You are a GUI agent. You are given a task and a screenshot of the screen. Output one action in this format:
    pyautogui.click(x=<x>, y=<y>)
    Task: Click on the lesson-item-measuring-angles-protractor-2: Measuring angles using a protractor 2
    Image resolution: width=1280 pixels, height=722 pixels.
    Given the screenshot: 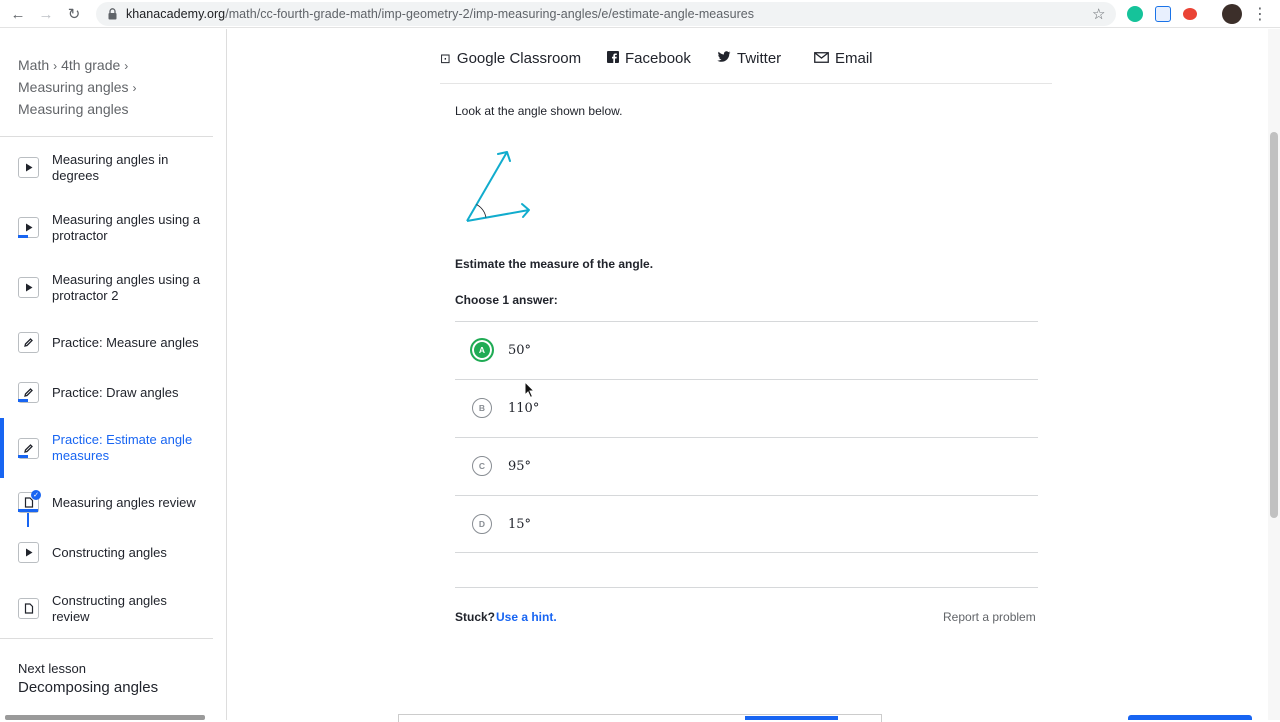 What is the action you would take?
    pyautogui.click(x=106, y=288)
    